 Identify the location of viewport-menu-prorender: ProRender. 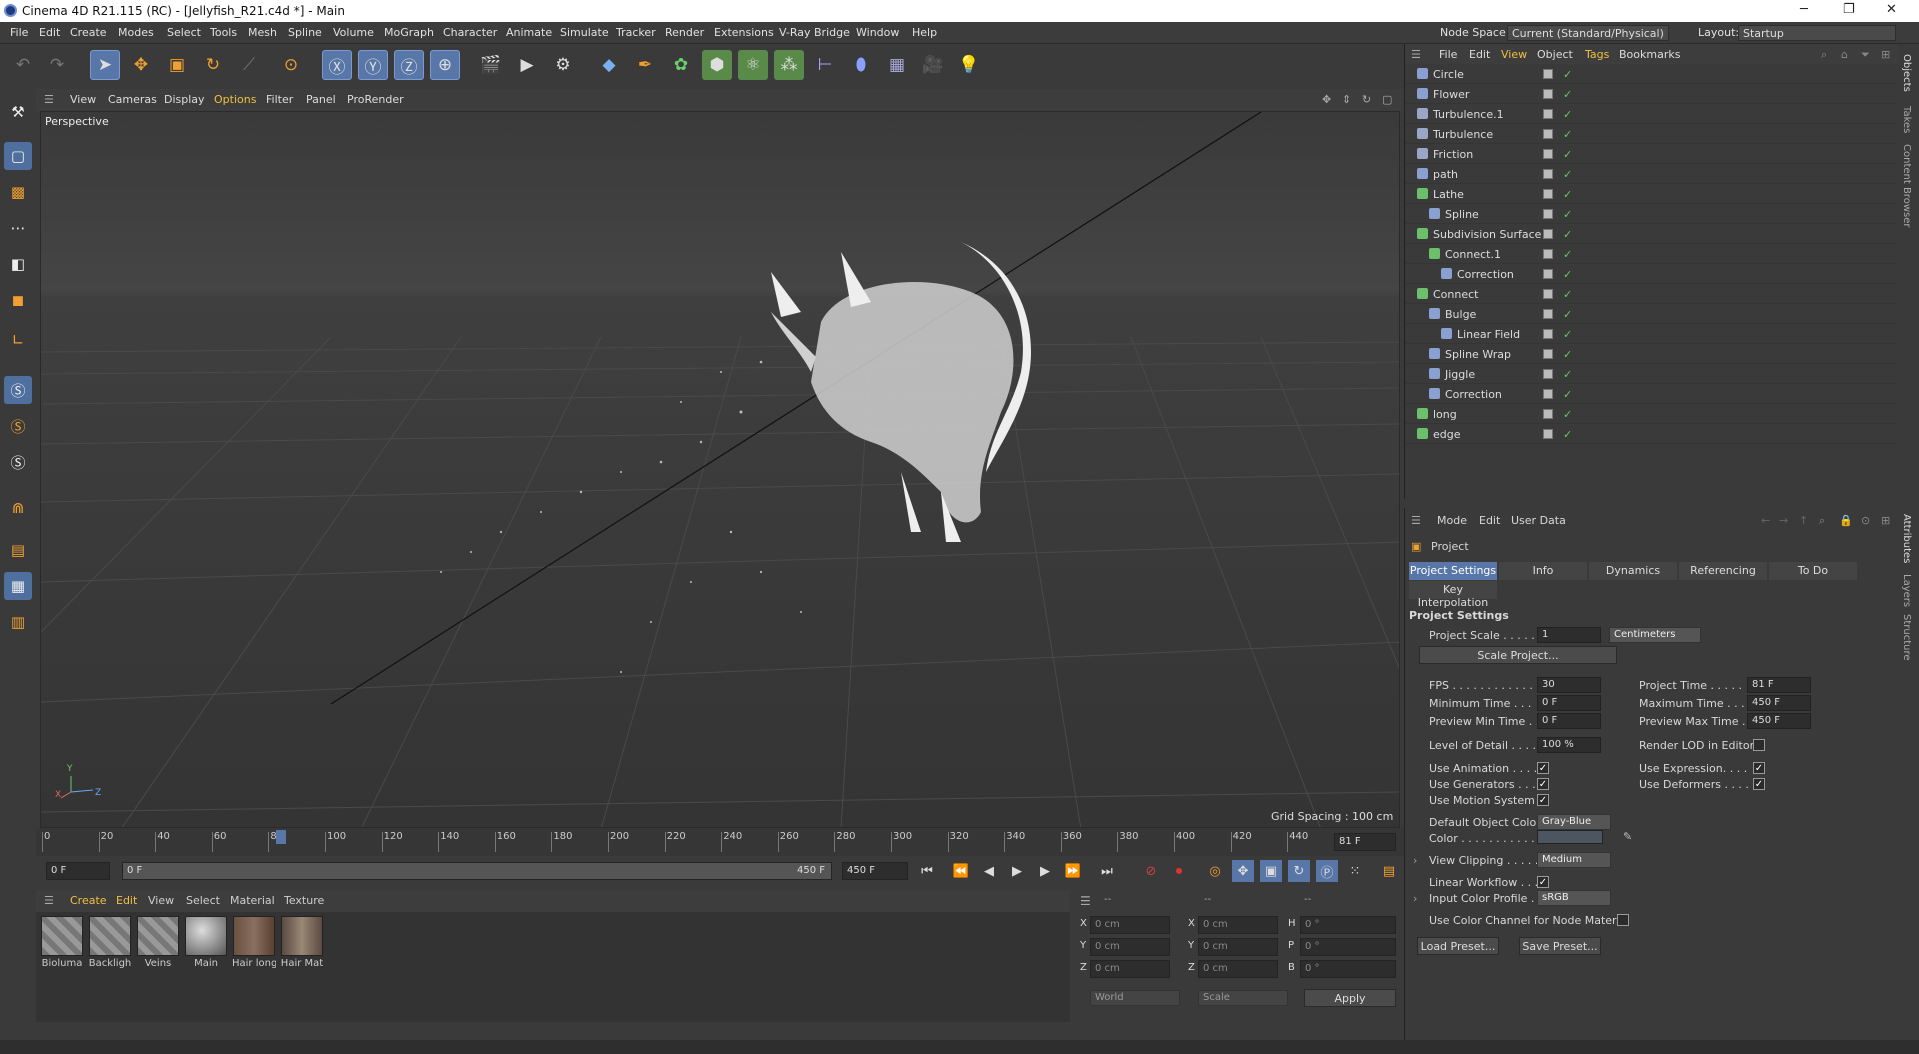
(375, 99).